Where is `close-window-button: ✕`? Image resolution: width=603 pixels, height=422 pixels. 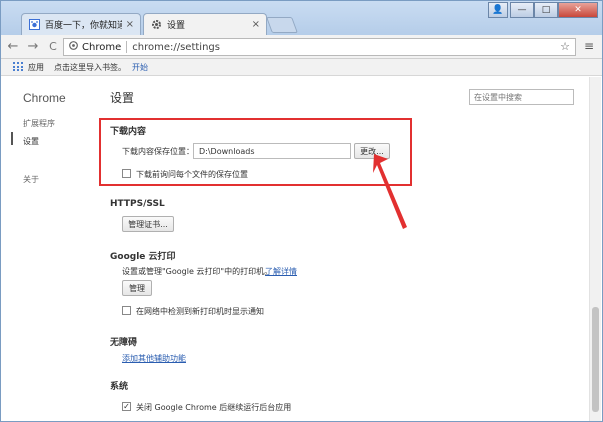 close-window-button: ✕ is located at coordinates (578, 10).